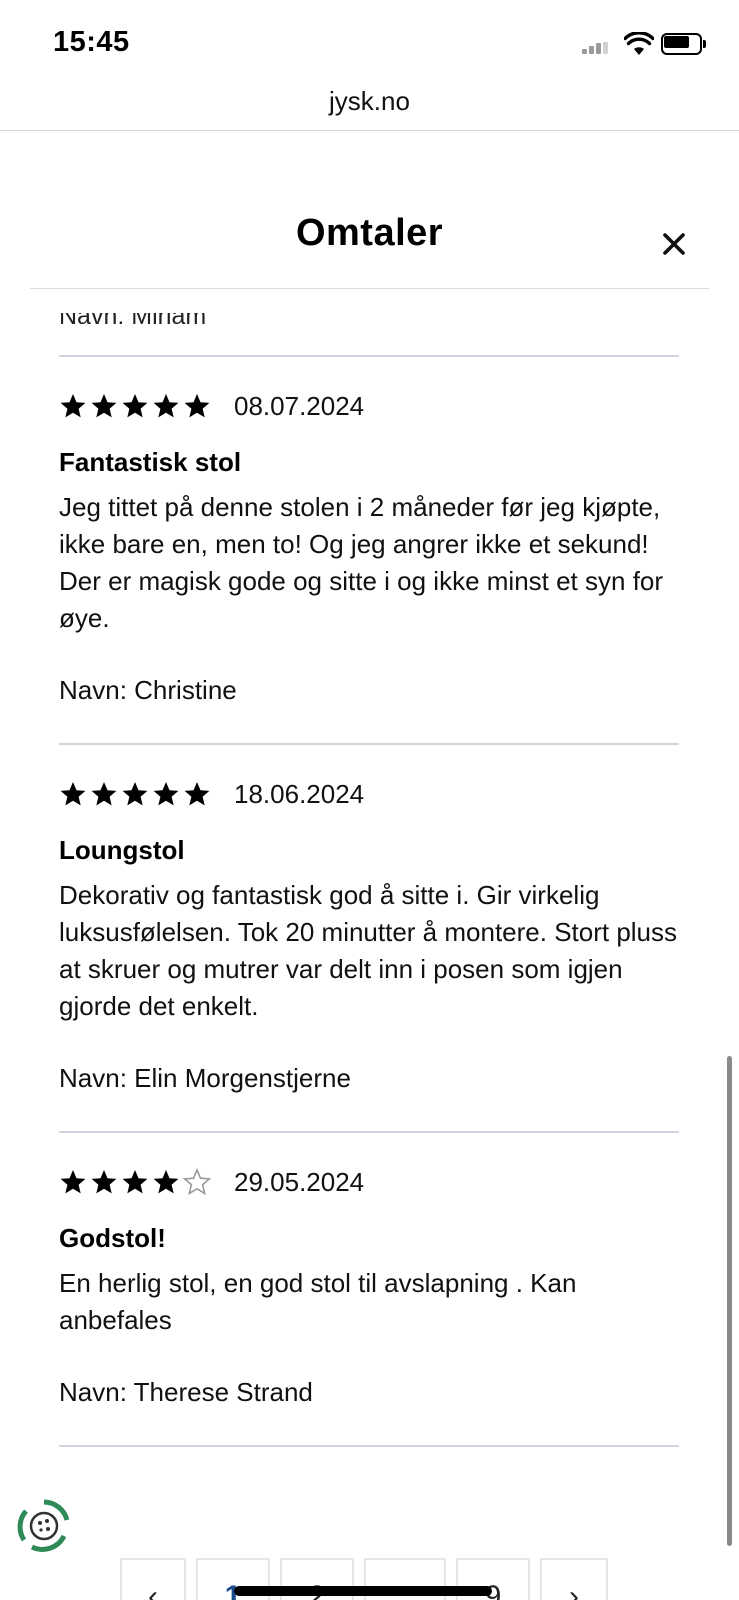 Image resolution: width=739 pixels, height=1600 pixels. Describe the element at coordinates (148, 690) in the screenshot. I see `review-author: Navn: Christine` at that location.